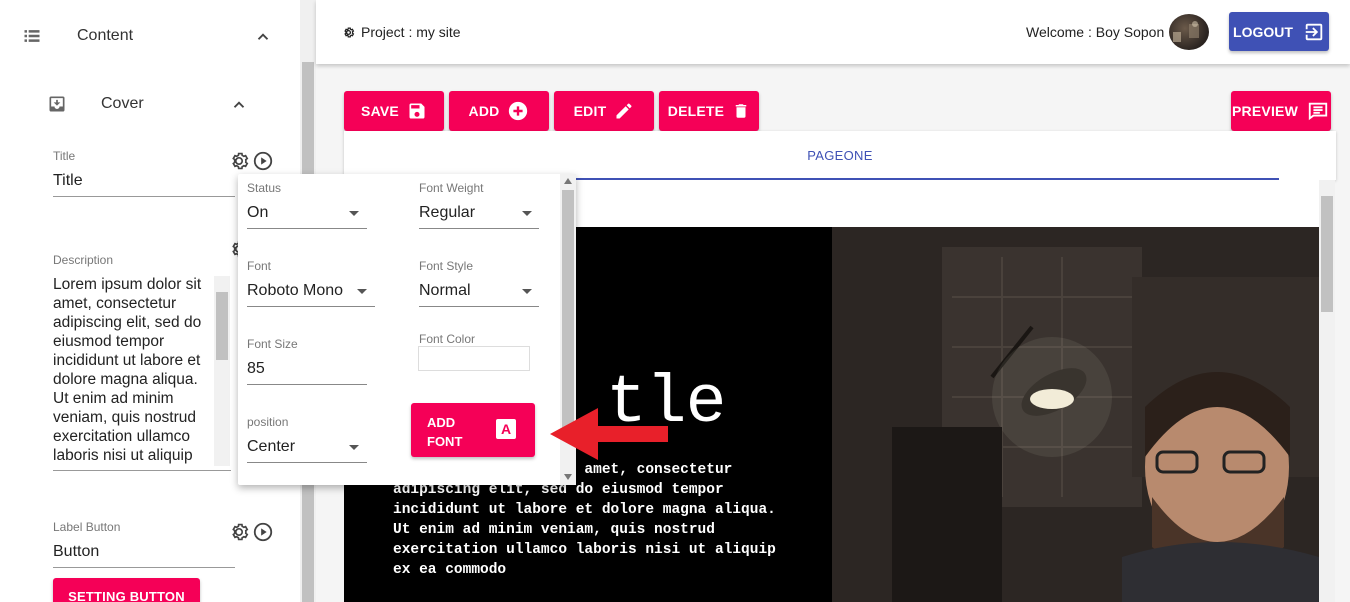 This screenshot has width=1350, height=602. What do you see at coordinates (83, 260) in the screenshot?
I see `description-field-label: Description` at bounding box center [83, 260].